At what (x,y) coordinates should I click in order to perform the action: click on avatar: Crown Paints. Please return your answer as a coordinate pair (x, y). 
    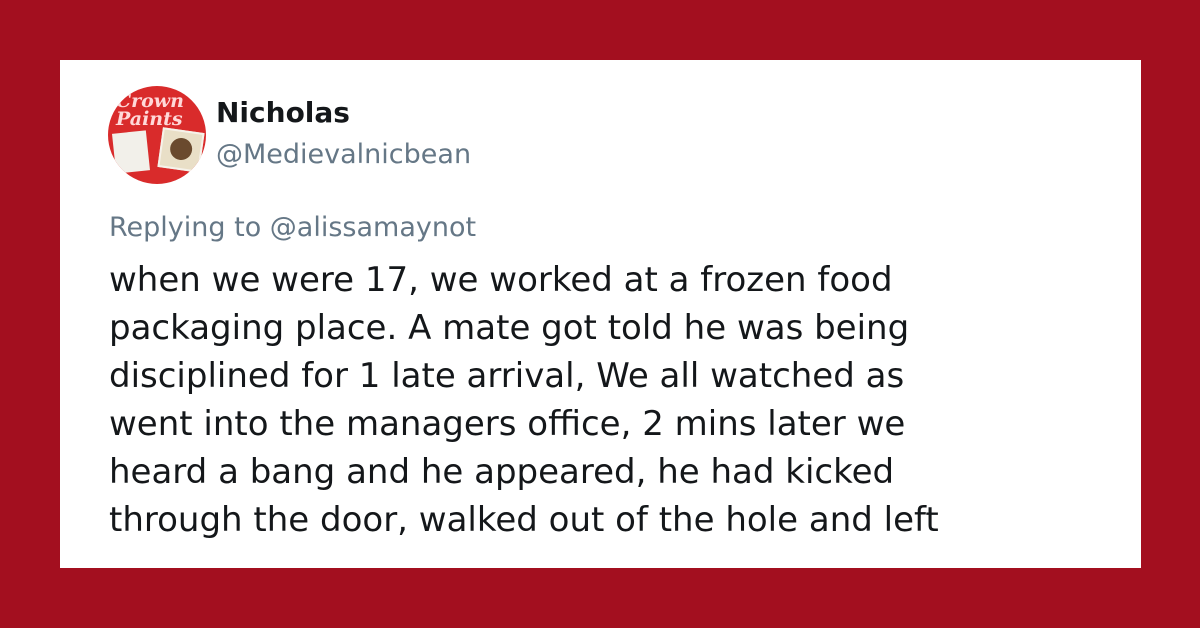
    Looking at the image, I should click on (157, 135).